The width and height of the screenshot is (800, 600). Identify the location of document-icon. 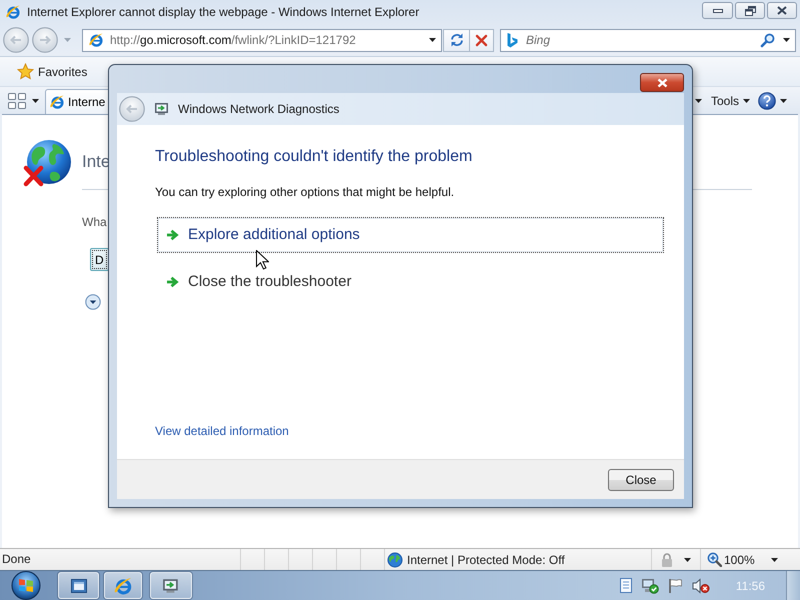
(626, 585).